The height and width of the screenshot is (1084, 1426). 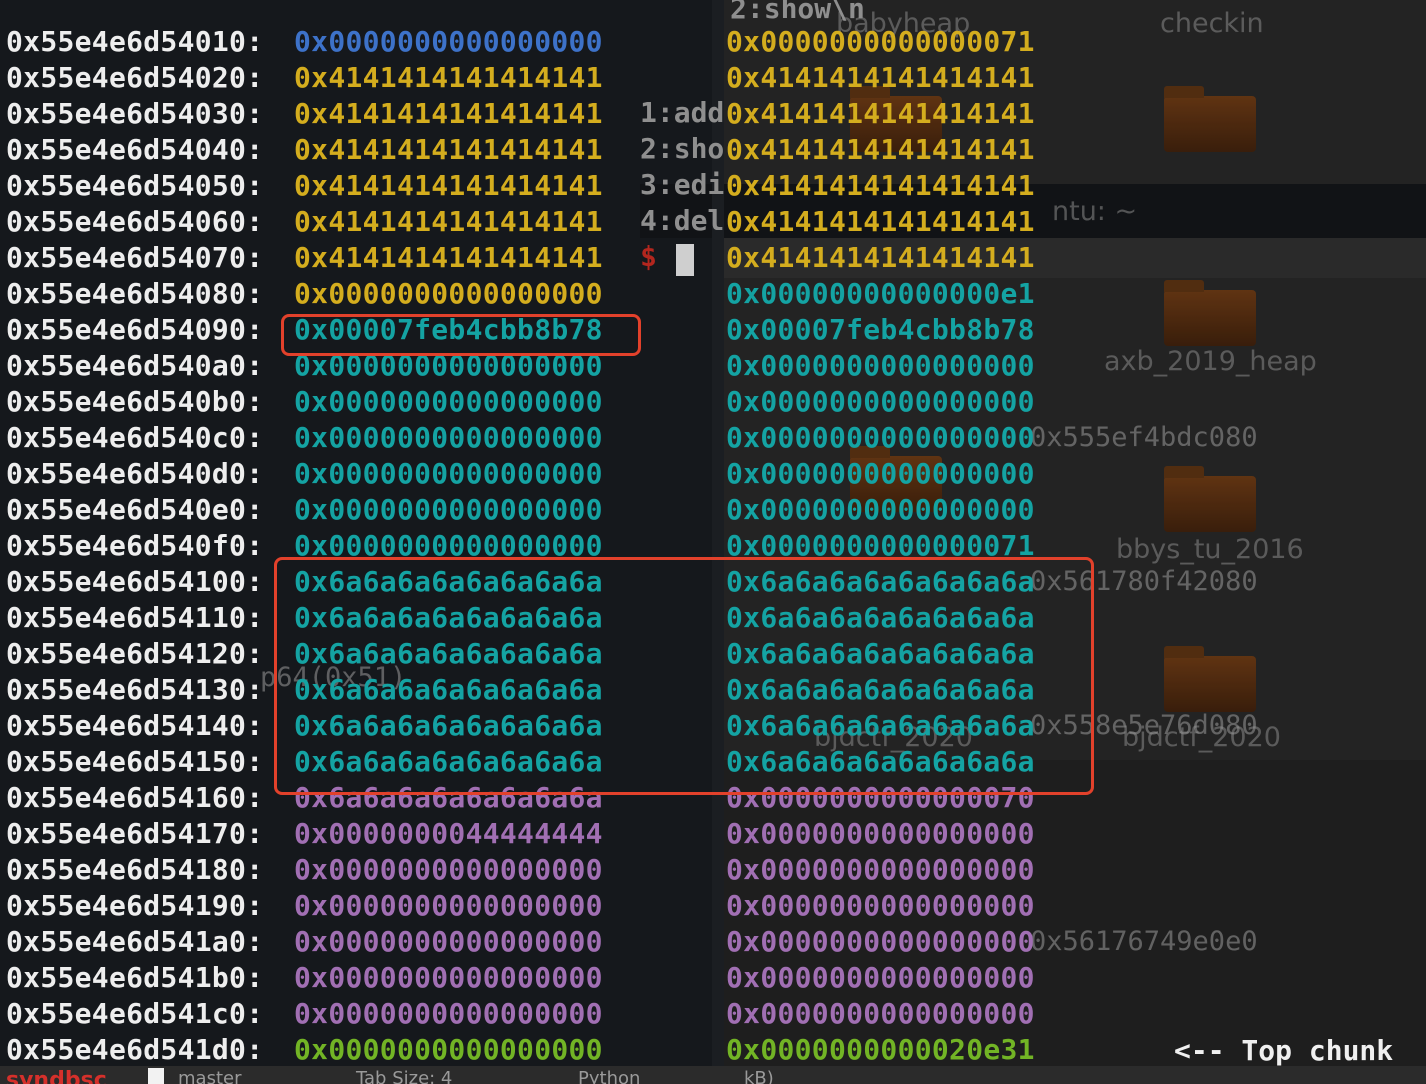 I want to click on memory-address: 0x55e4e6d54030:, so click(x=135, y=113).